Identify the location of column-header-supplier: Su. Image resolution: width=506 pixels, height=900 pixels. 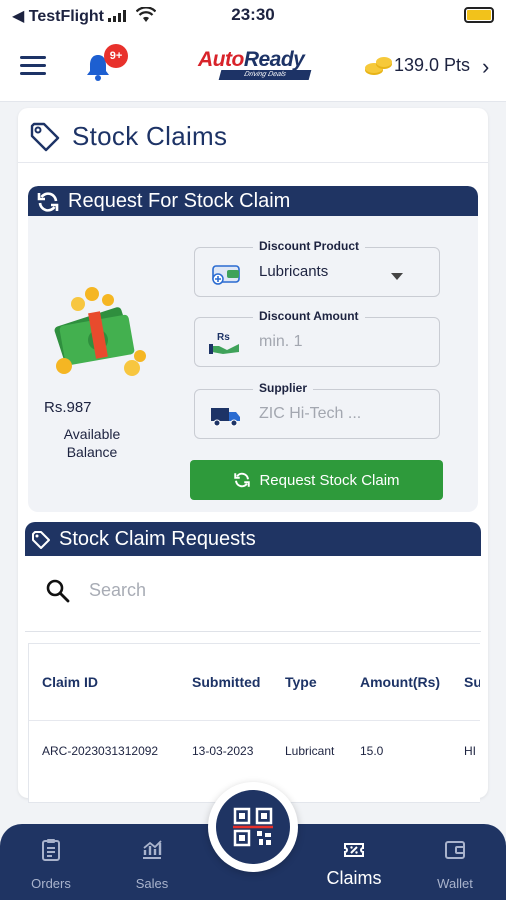
(472, 682).